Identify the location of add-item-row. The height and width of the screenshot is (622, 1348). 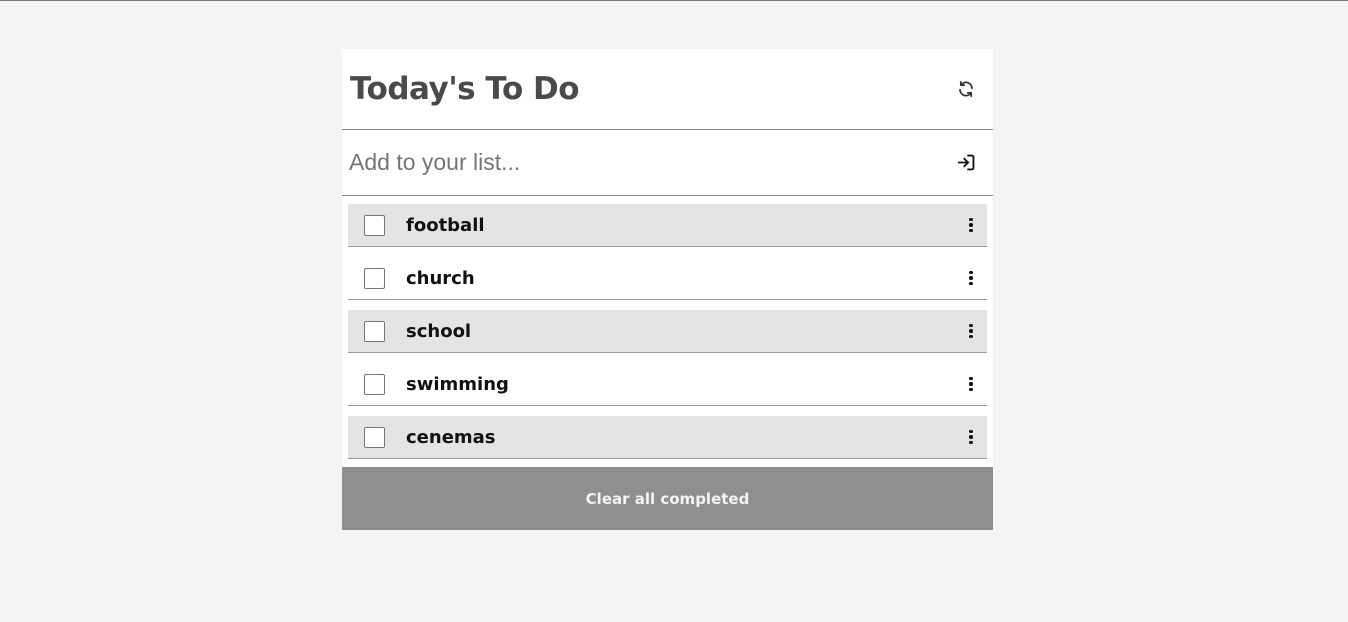
(667, 163).